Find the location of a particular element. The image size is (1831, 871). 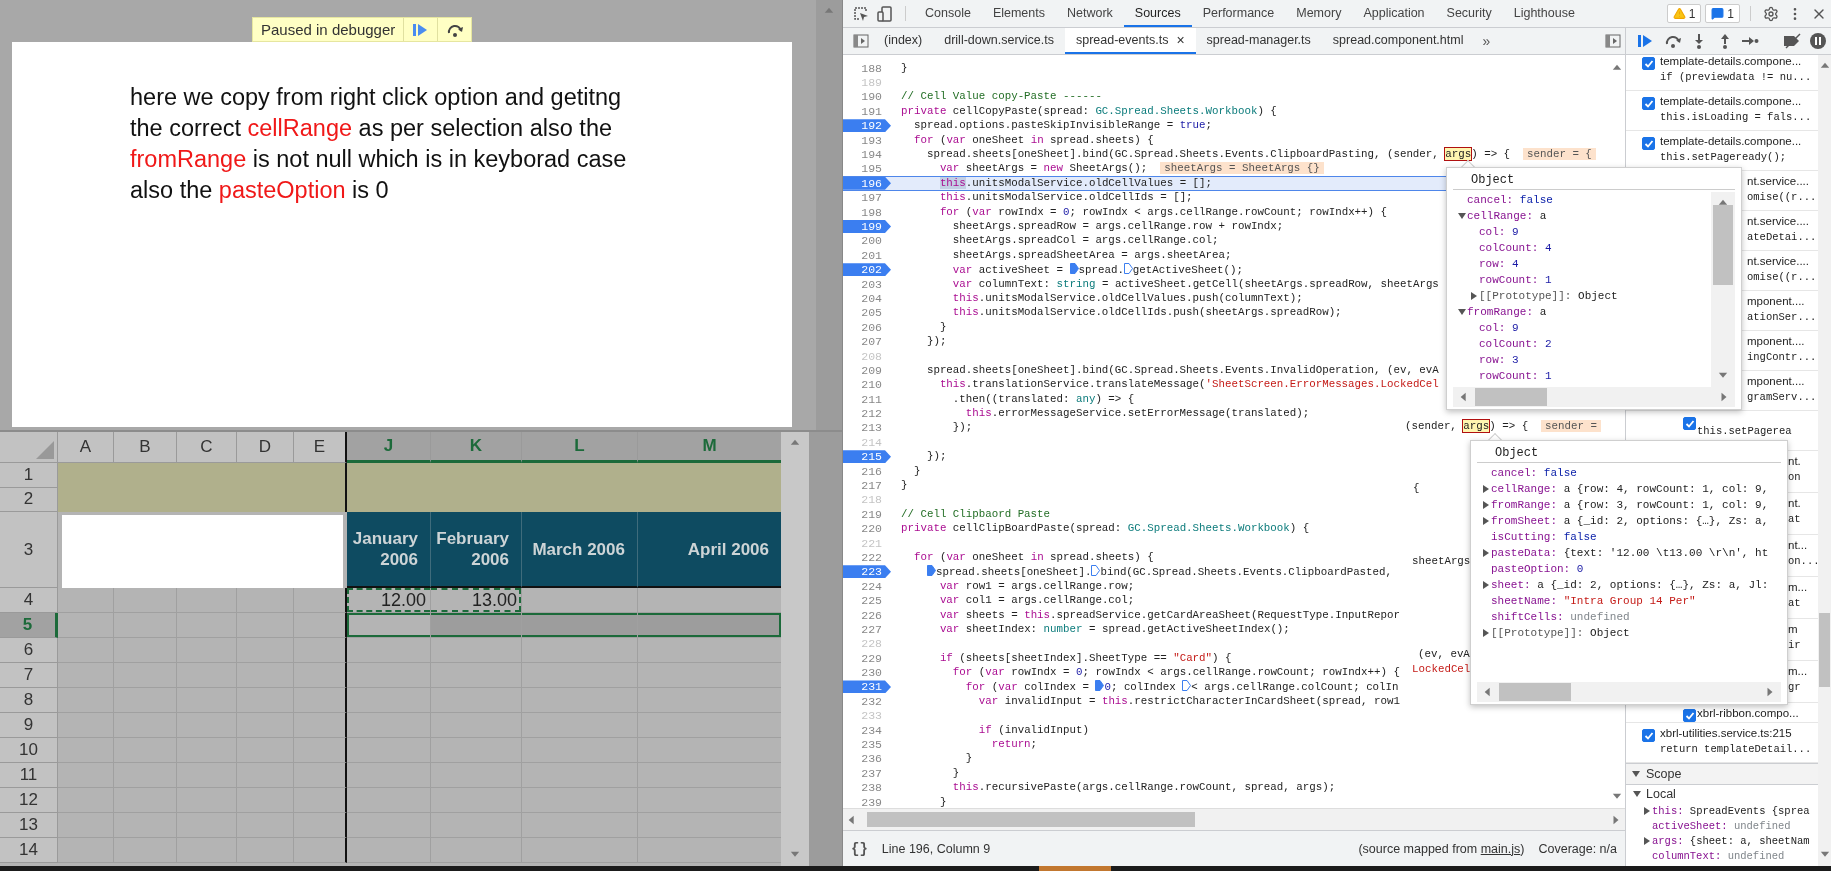

row-header: 10 is located at coordinates (29, 750).